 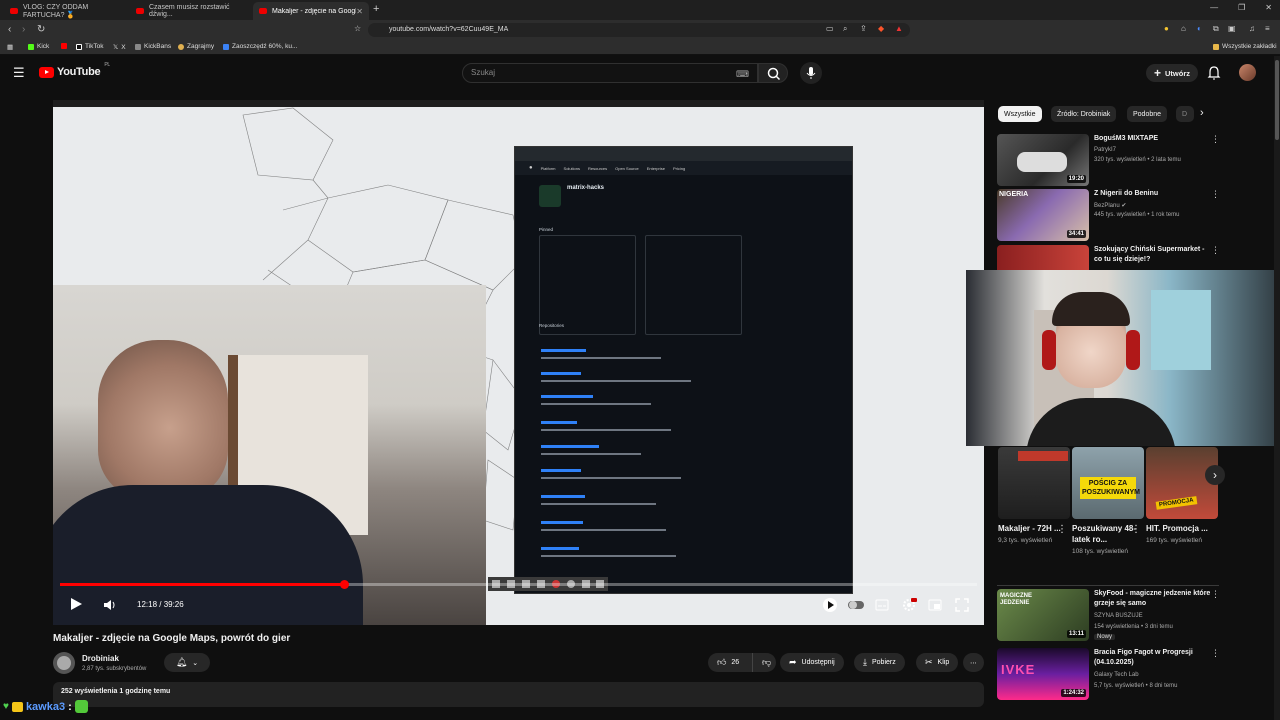 I want to click on bookmark-kick: Kick, so click(x=38, y=46).